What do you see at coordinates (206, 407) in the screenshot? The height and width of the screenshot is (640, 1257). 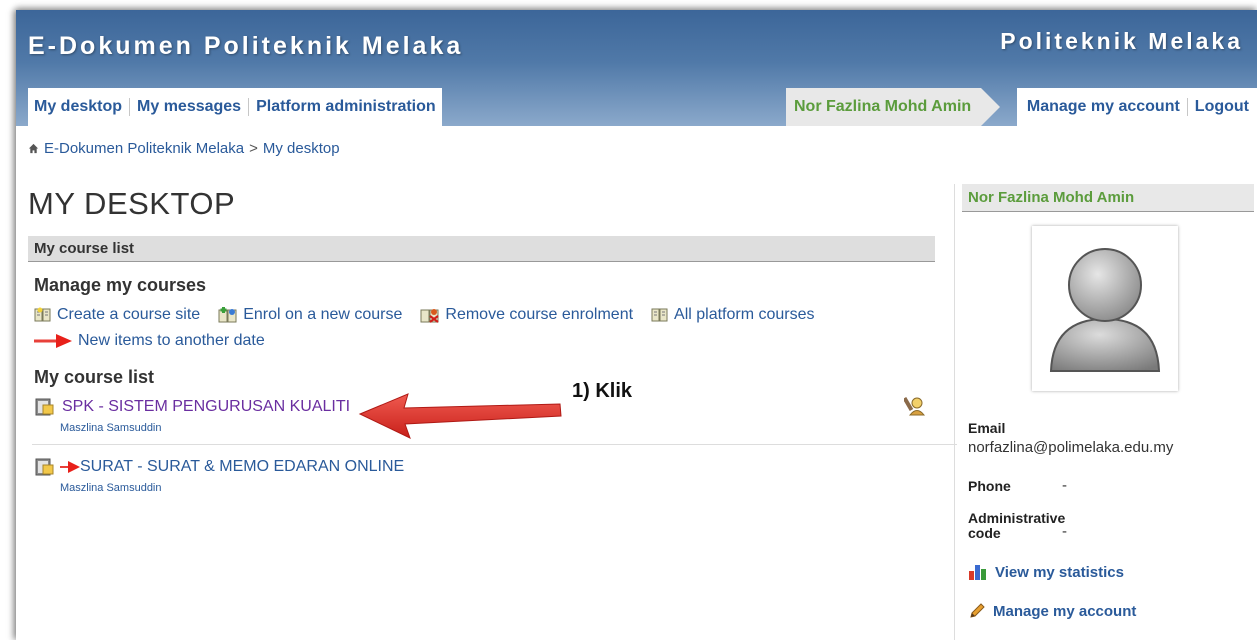 I see `course-title-link: SPK - SISTEM PENGURUSAN KUALITI` at bounding box center [206, 407].